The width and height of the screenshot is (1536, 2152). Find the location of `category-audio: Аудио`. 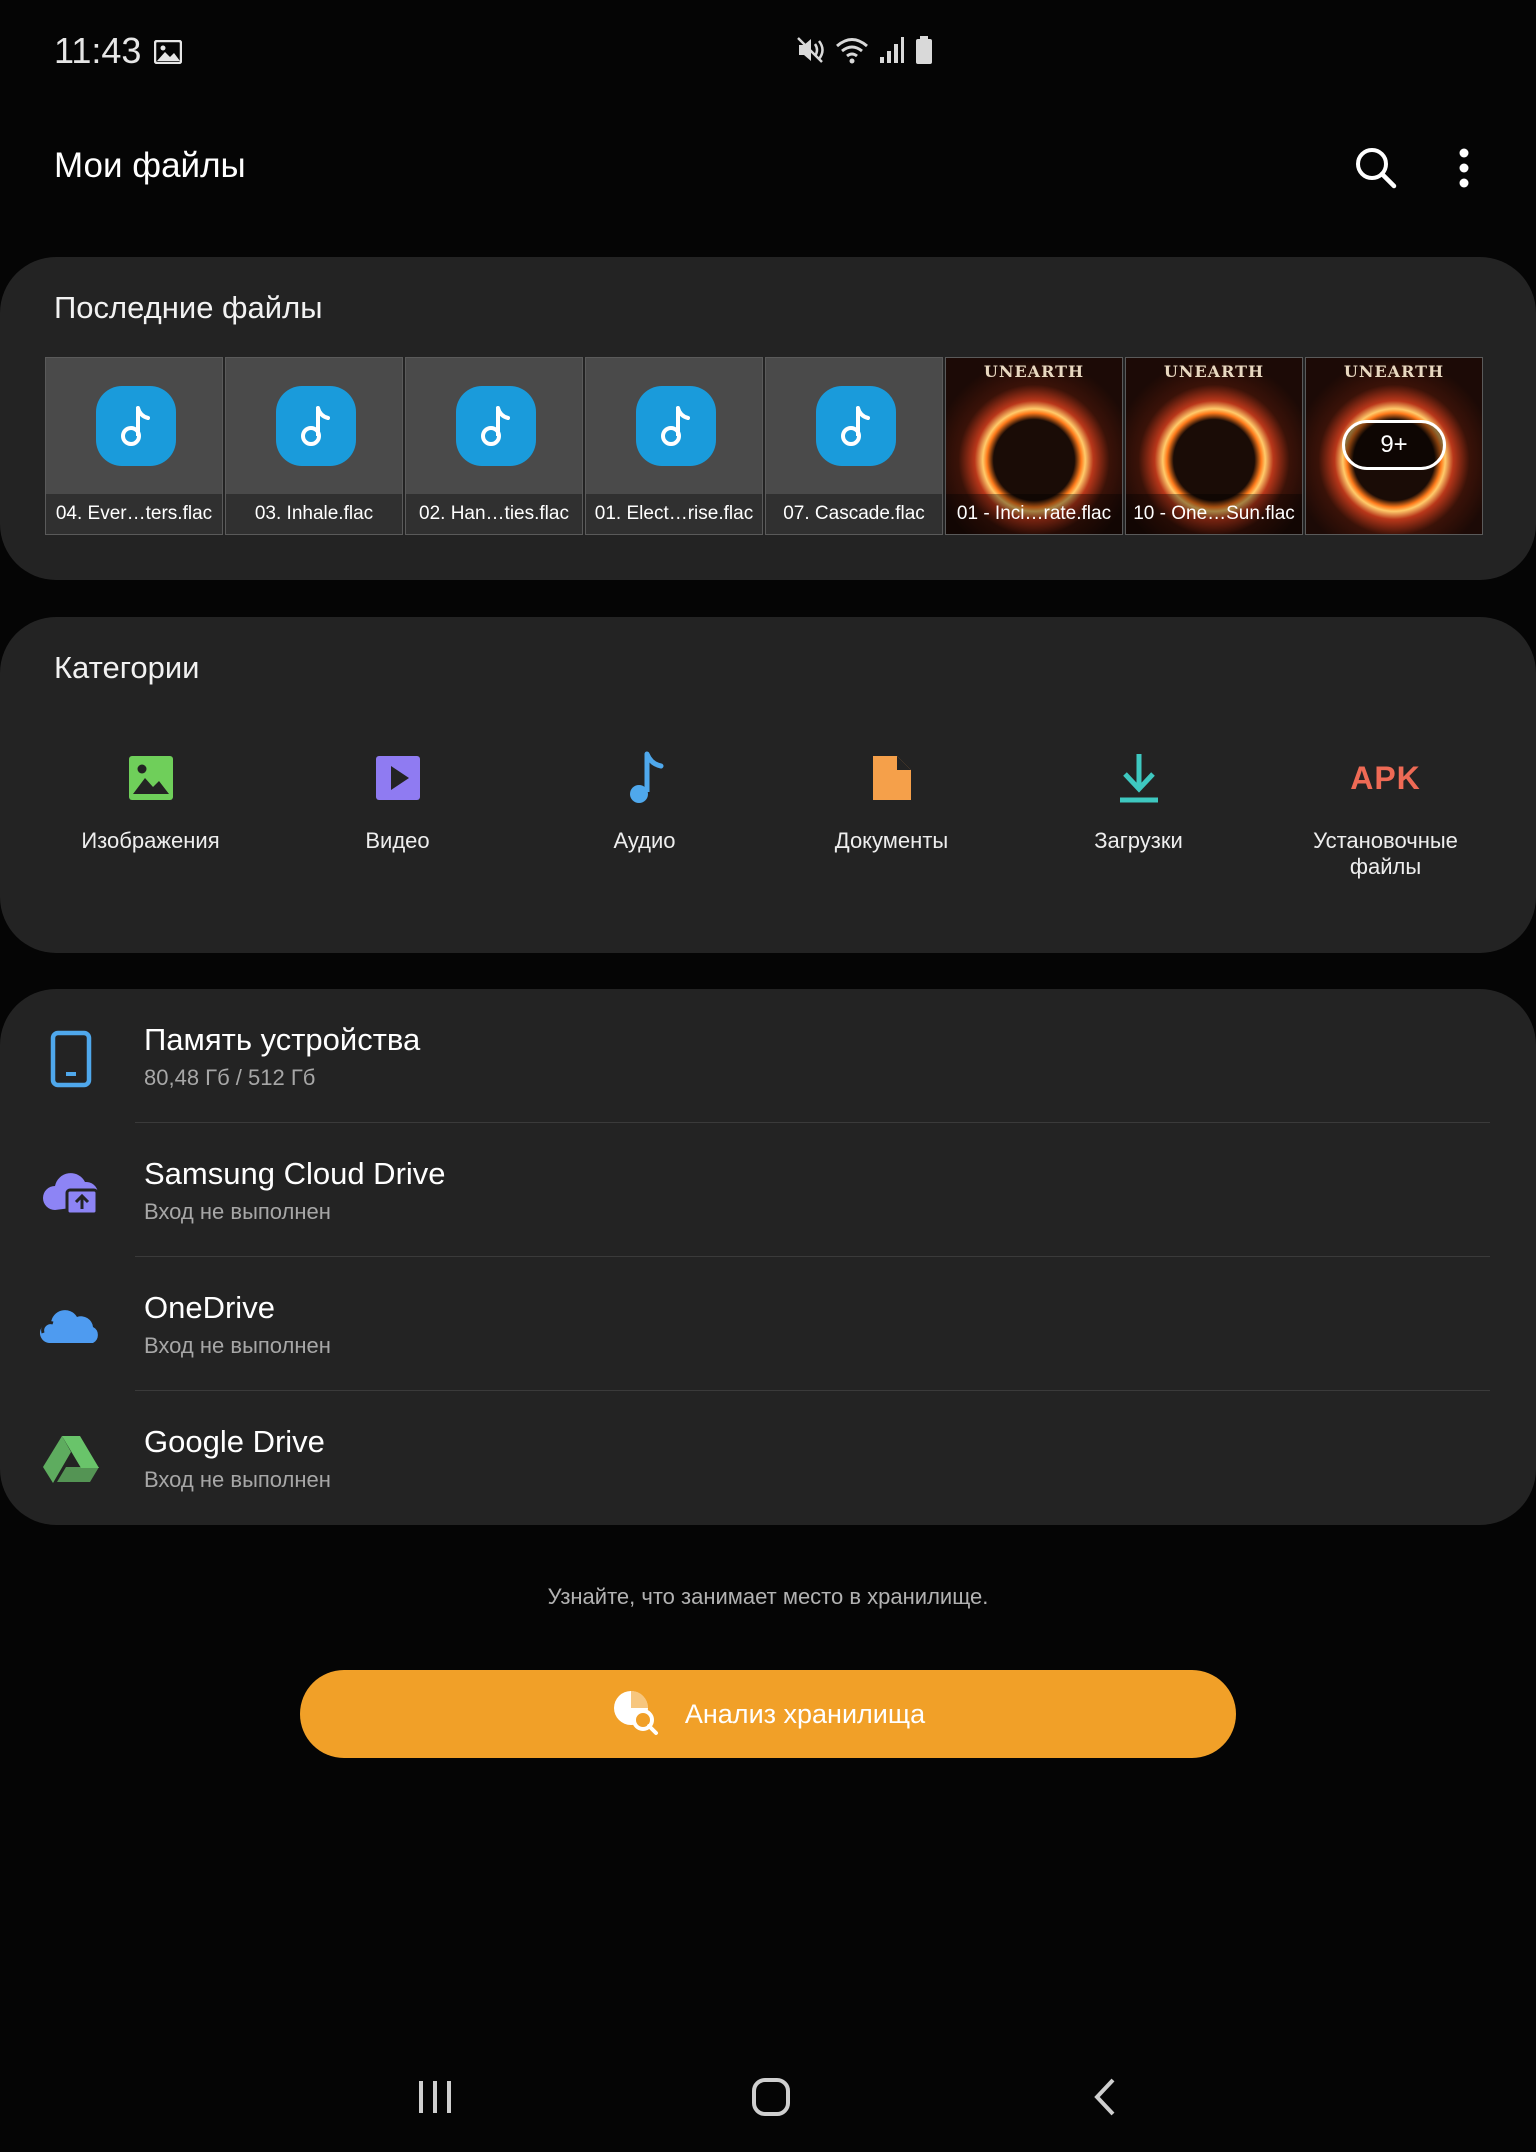

category-audio: Аудио is located at coordinates (644, 802).